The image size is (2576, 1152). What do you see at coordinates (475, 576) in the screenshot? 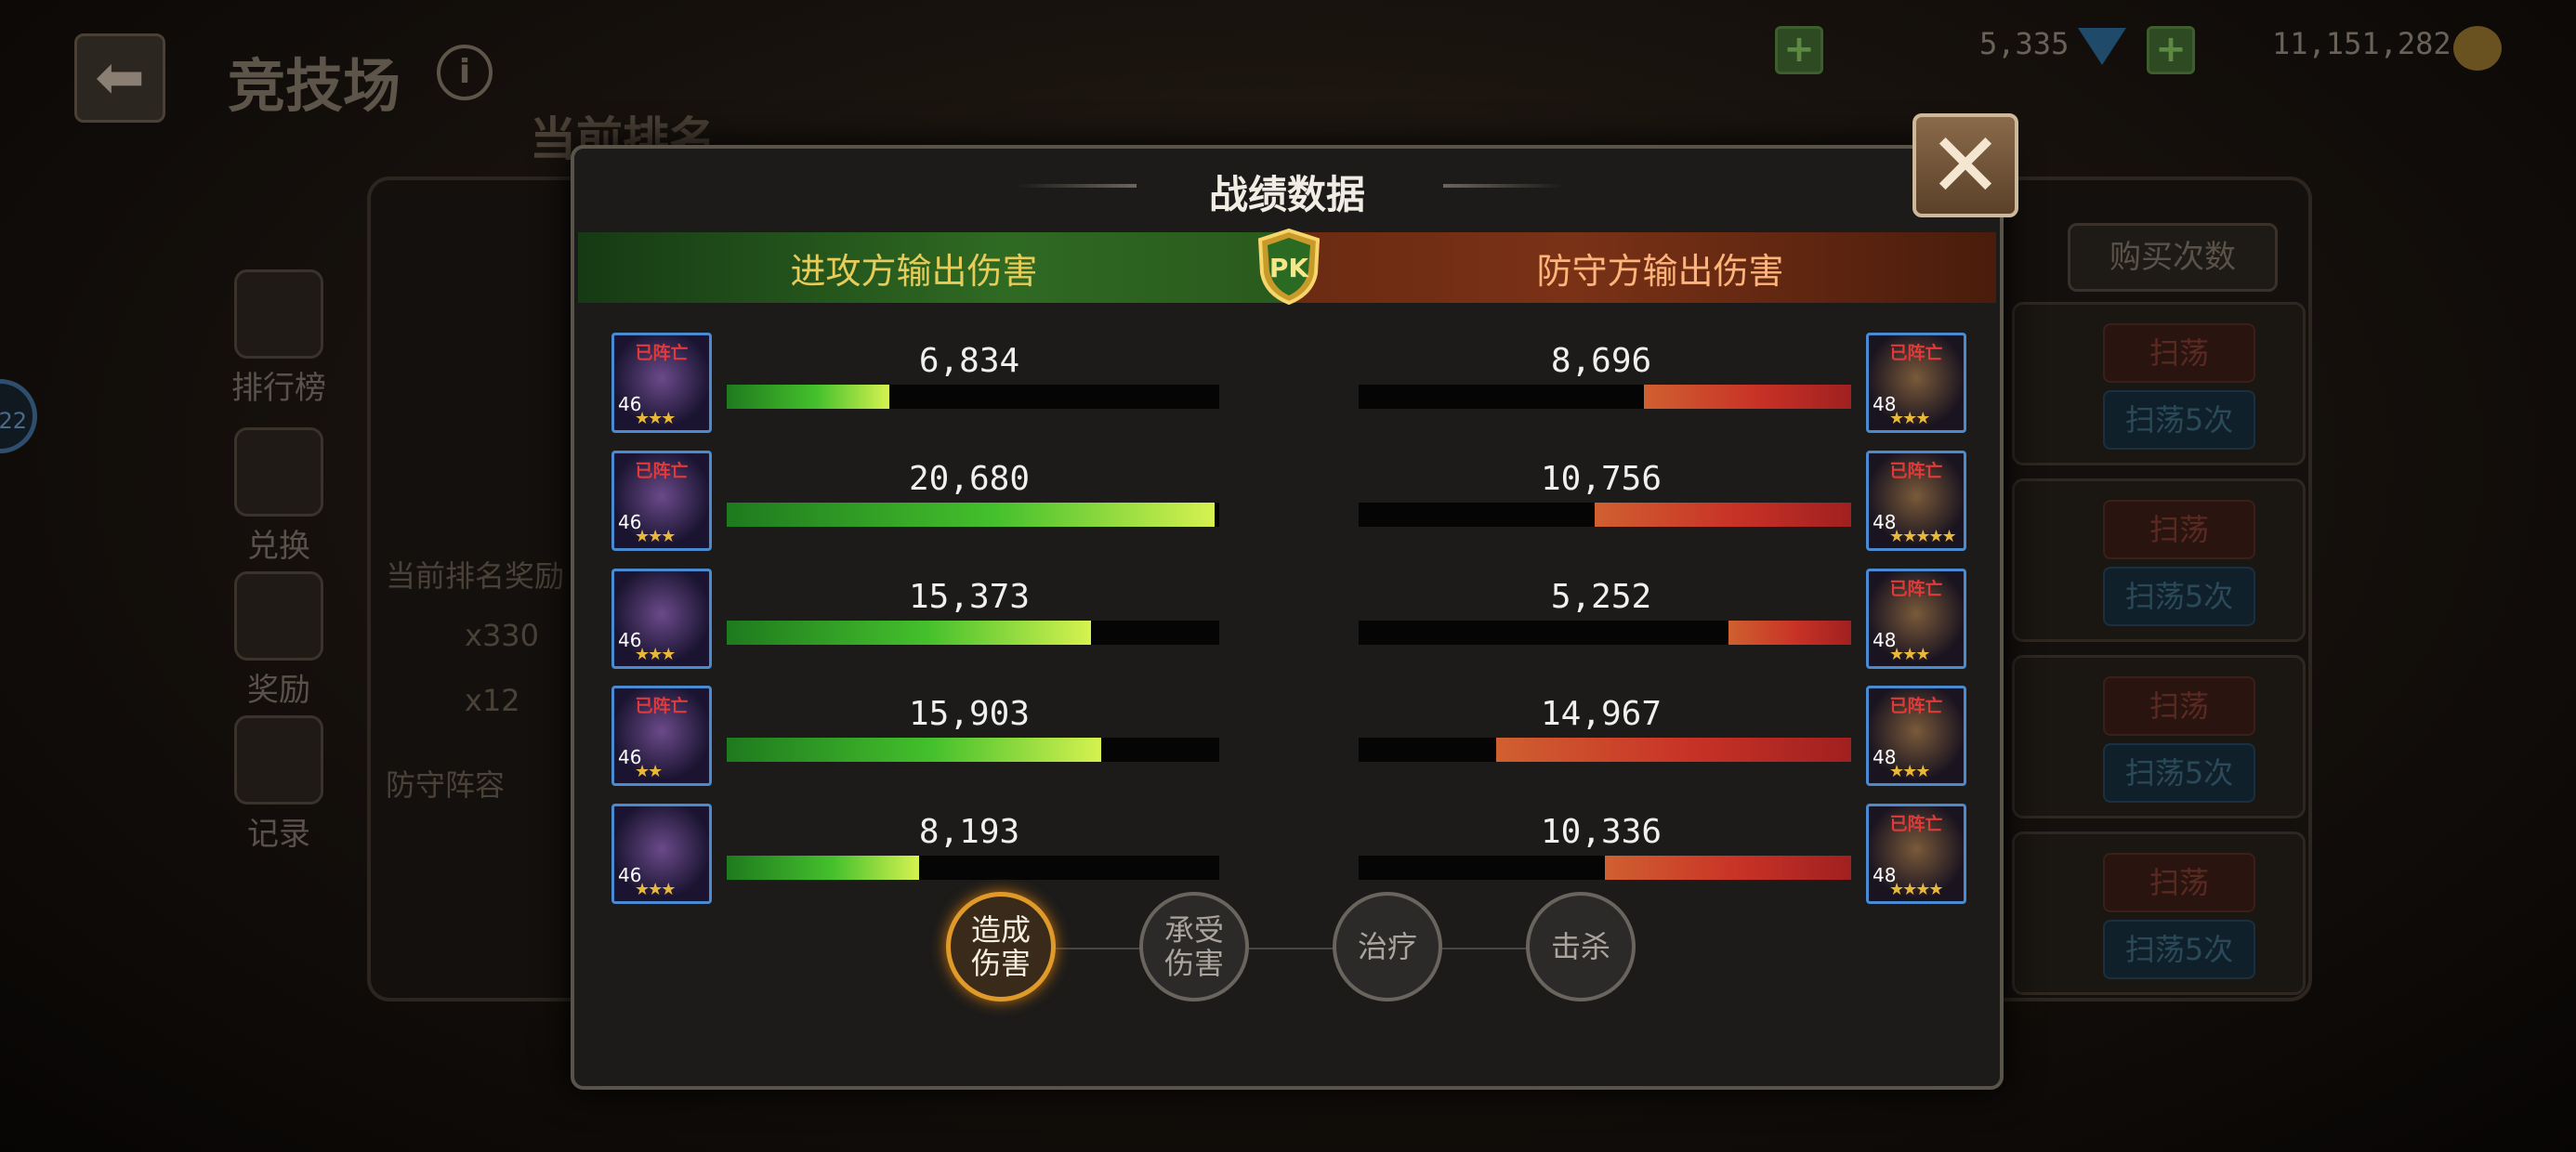
I see `reward-label: 当前排名奖励` at bounding box center [475, 576].